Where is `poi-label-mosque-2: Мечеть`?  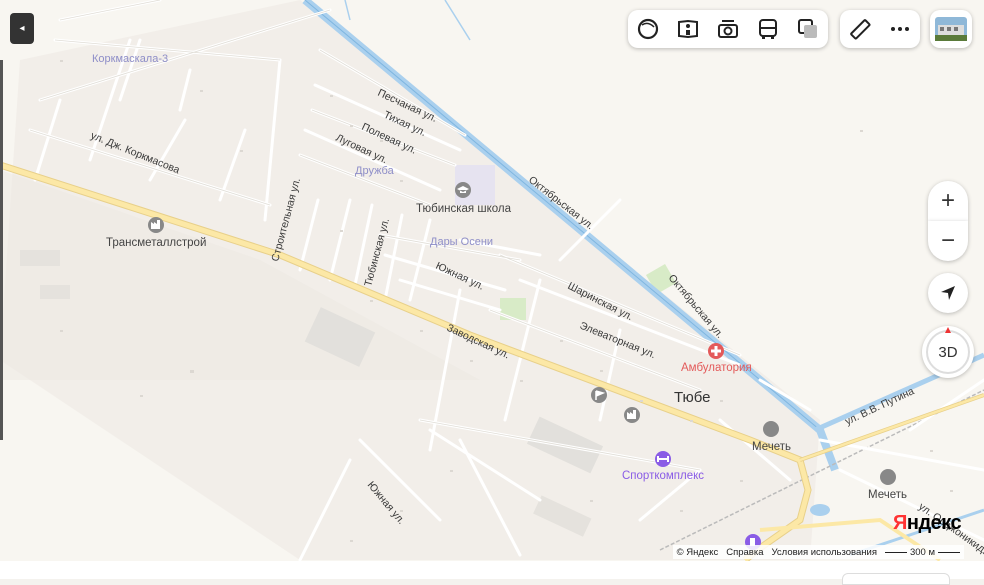
poi-label-mosque-2: Мечеть is located at coordinates (887, 495).